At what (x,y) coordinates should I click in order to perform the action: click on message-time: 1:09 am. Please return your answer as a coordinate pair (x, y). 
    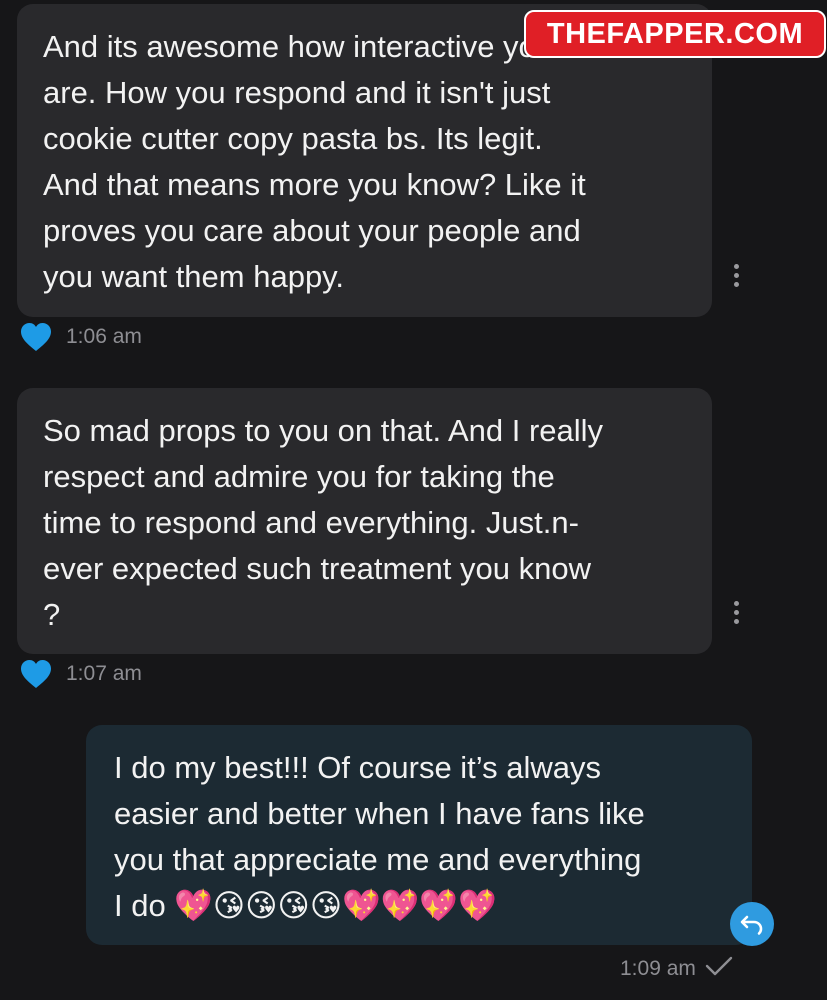
    Looking at the image, I should click on (658, 968).